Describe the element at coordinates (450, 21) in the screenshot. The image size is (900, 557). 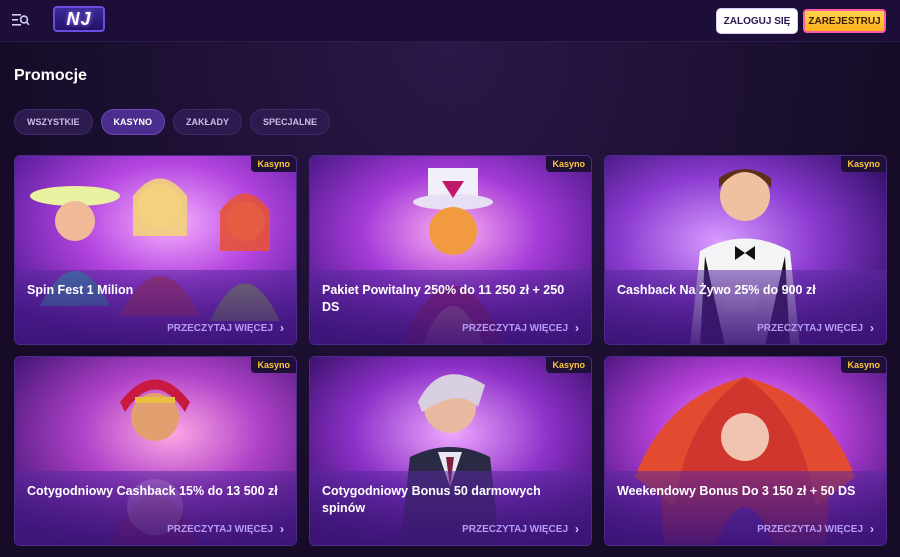
I see `top-bar: NJ ZALOGUJ SIĘ ZAREJESTRUJ` at that location.